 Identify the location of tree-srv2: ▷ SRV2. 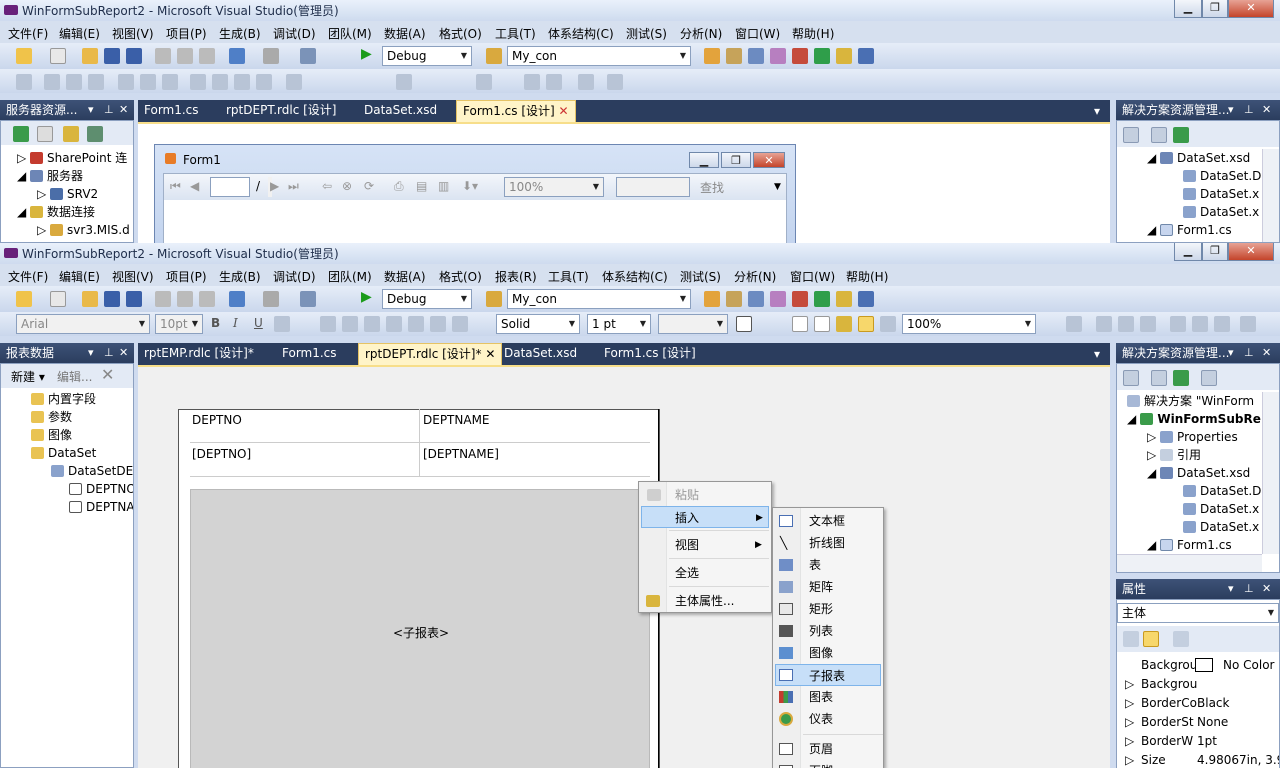
(67, 194).